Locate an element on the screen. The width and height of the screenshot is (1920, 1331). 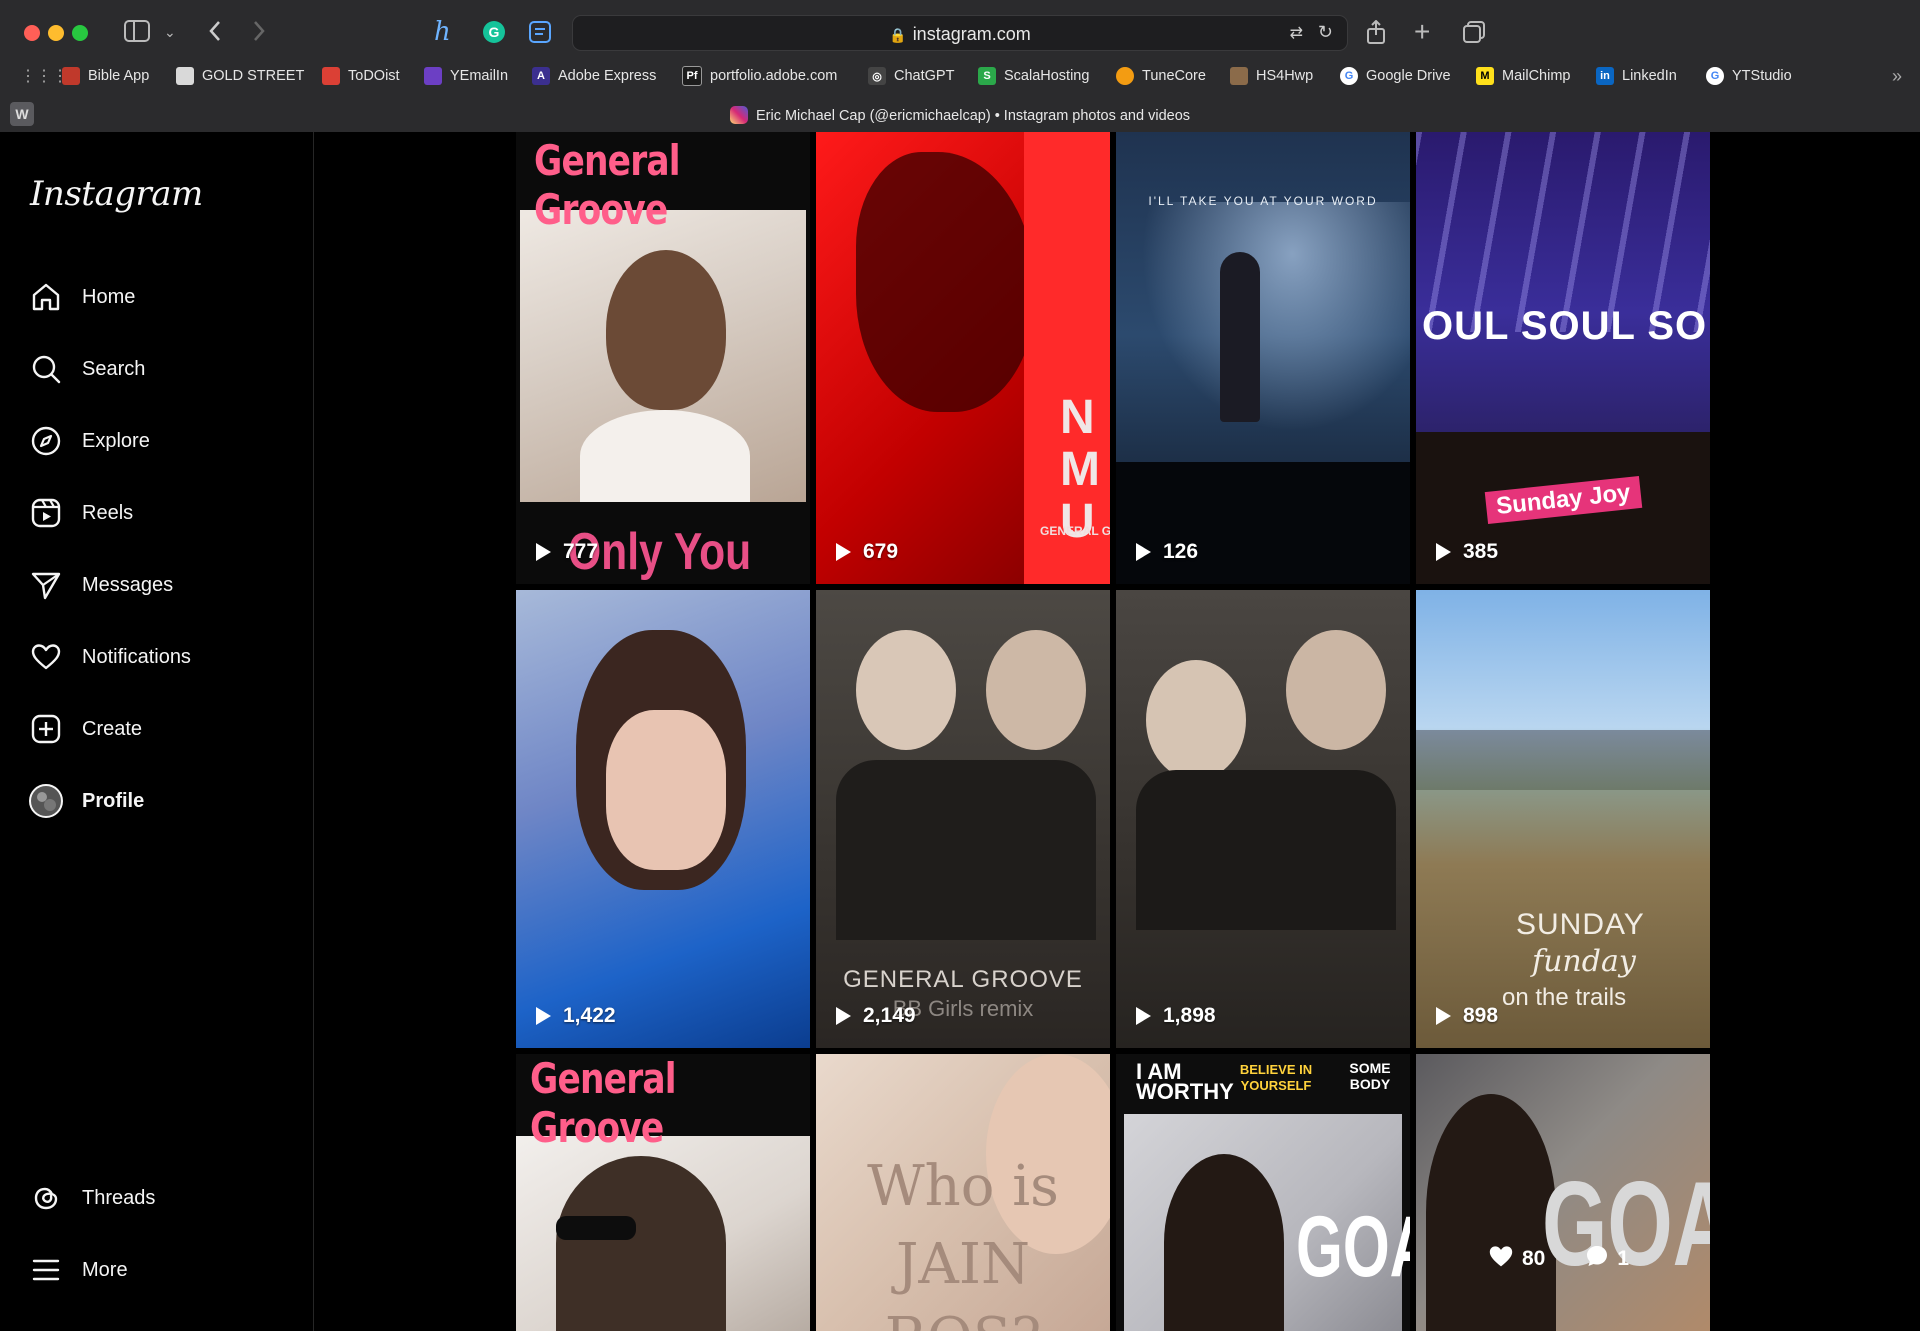
nav-messages: Messages is located at coordinates (155, 585).